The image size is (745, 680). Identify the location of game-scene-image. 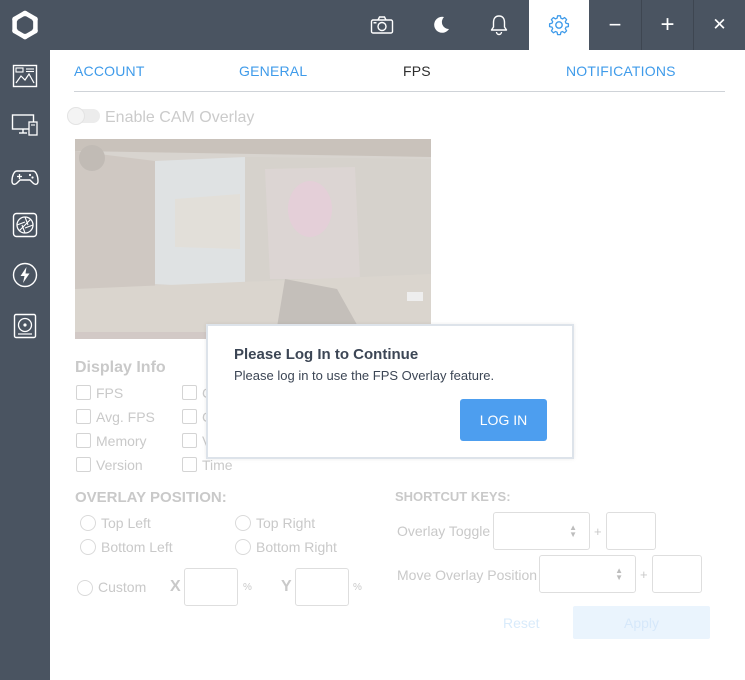
(253, 239).